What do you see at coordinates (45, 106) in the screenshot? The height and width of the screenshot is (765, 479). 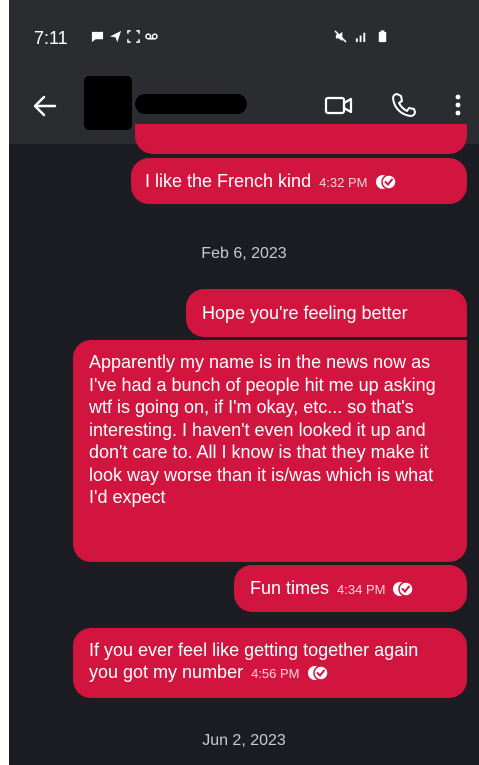 I see `back-arrow-icon` at bounding box center [45, 106].